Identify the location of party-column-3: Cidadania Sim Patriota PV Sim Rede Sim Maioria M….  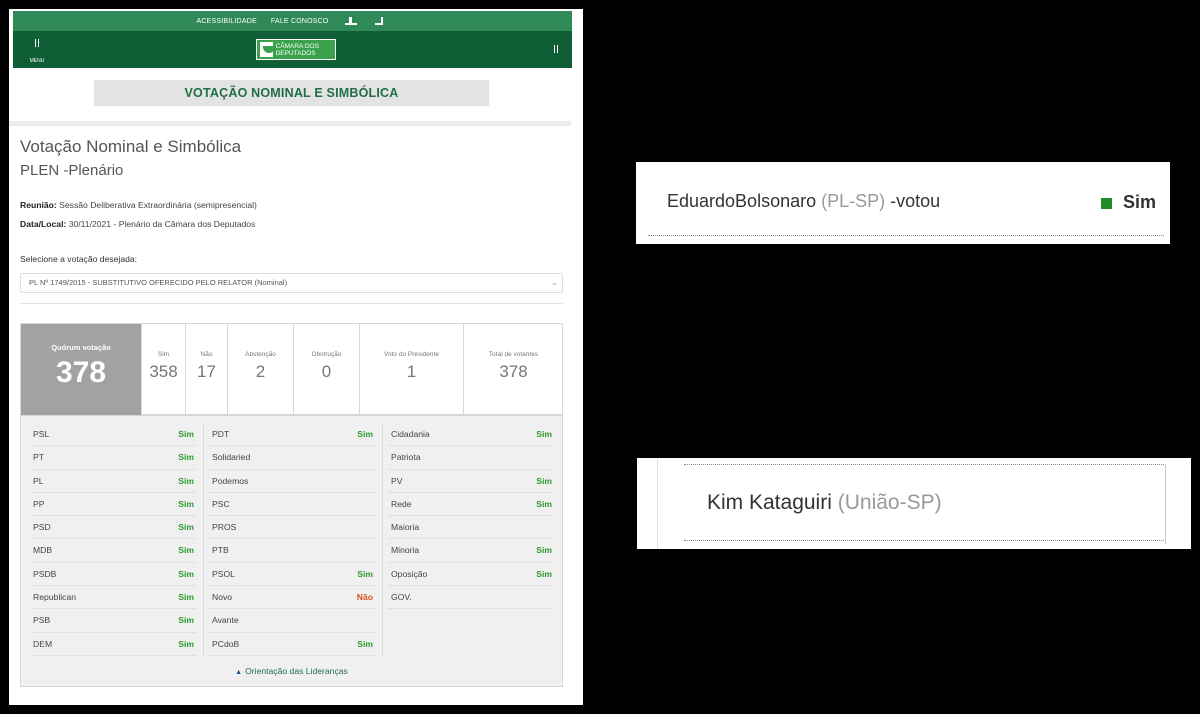
(471, 516).